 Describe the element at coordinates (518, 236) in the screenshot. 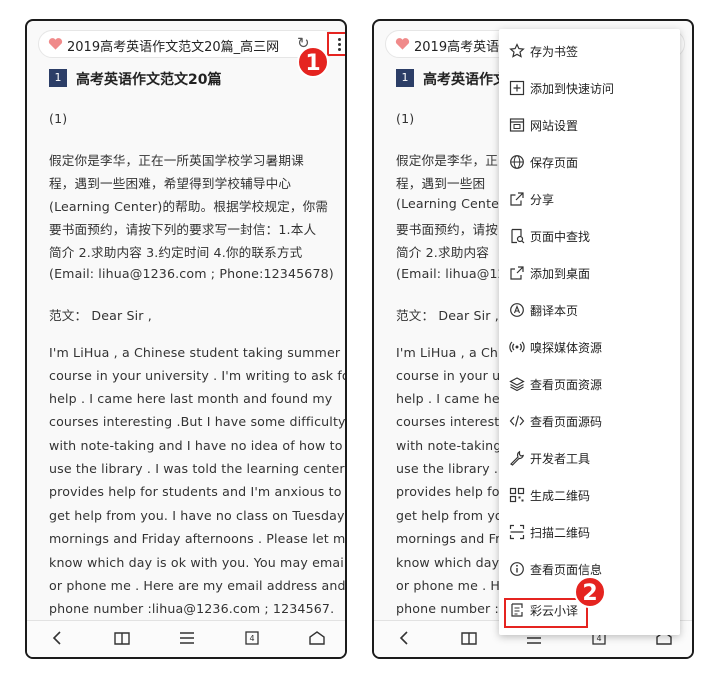

I see `find-in-page-icon` at that location.